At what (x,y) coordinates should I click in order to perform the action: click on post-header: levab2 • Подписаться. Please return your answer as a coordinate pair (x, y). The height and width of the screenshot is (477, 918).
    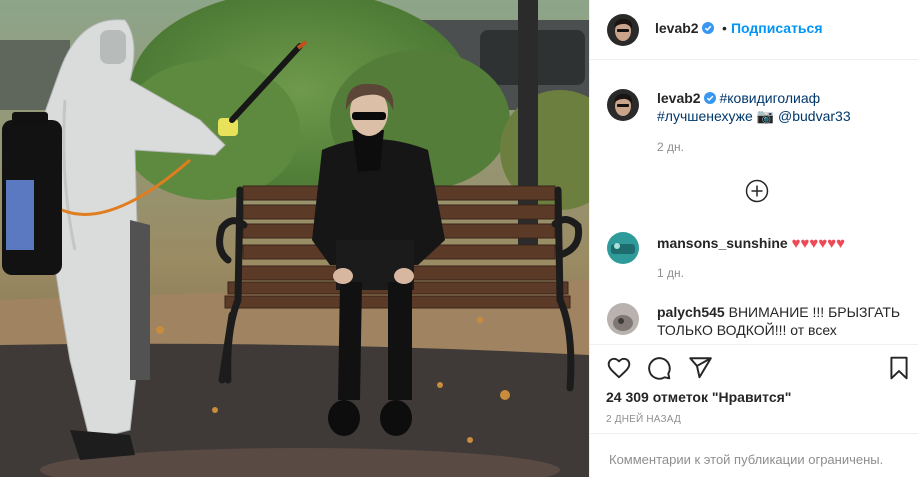
    Looking at the image, I should click on (754, 30).